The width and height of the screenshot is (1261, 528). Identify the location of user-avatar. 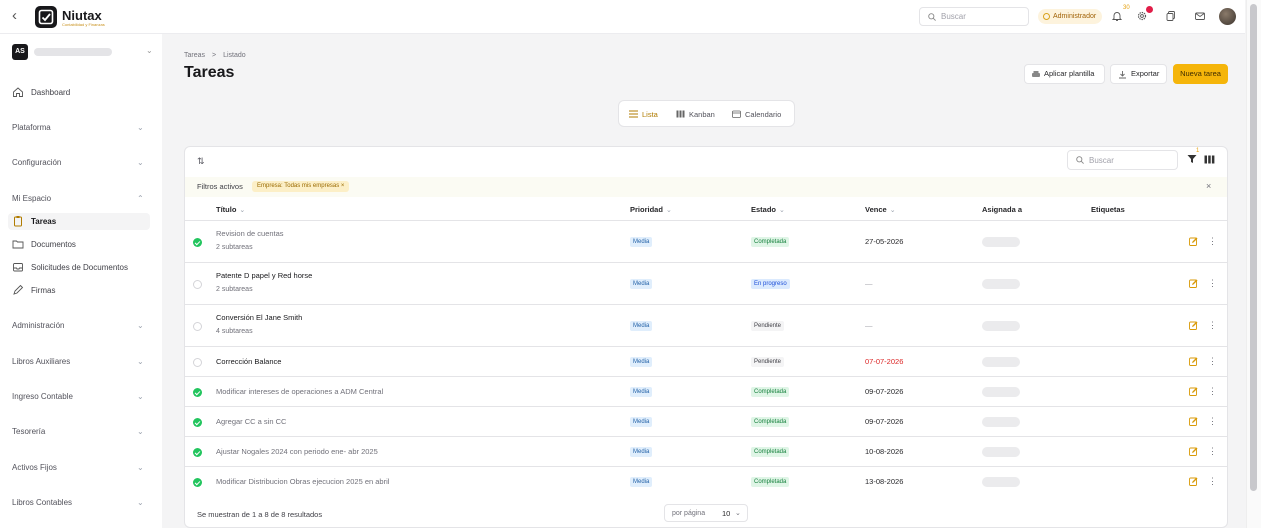
(1227, 16).